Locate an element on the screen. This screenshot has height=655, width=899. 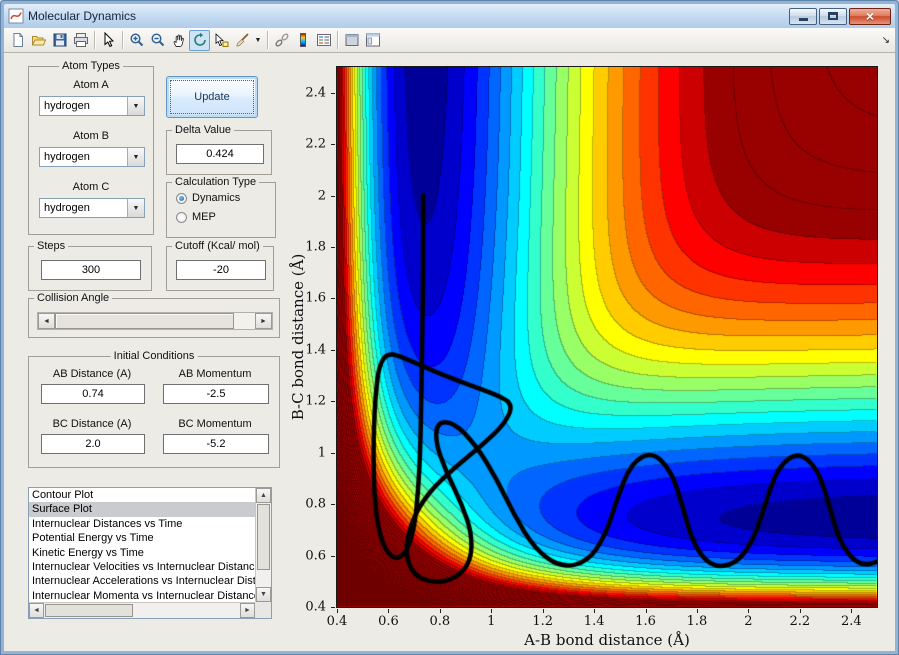
y-axis-label: B-C bond distance (Å) is located at coordinates (298, 337).